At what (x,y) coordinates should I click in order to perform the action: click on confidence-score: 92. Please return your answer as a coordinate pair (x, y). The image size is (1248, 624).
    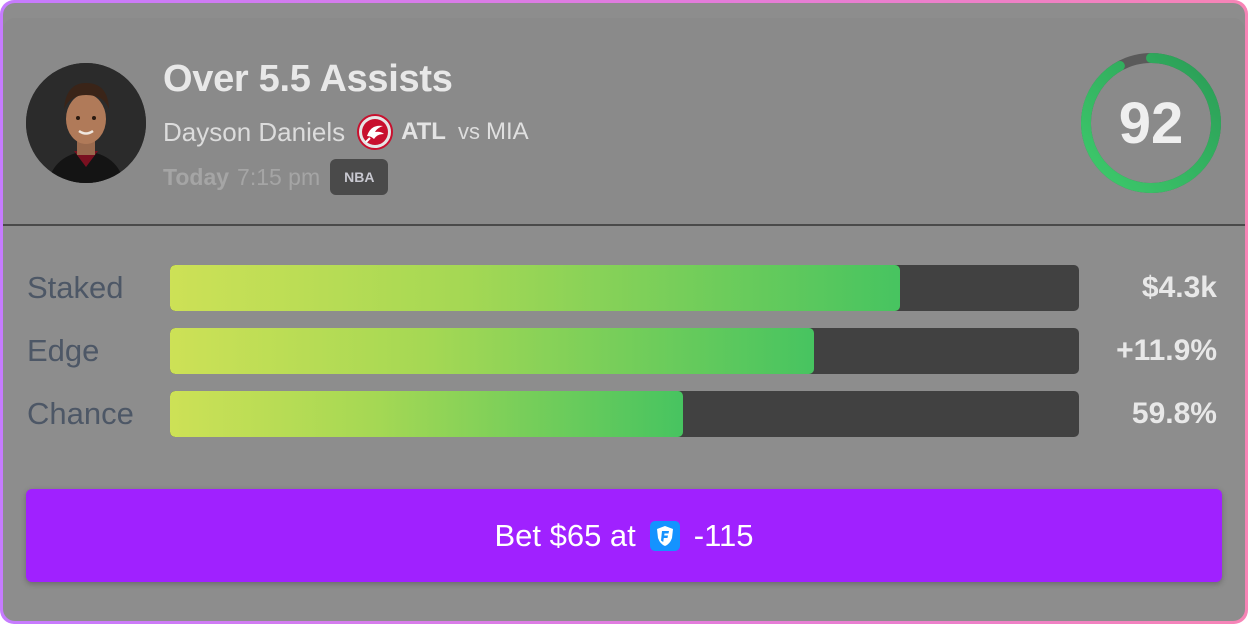
    Looking at the image, I should click on (1151, 123).